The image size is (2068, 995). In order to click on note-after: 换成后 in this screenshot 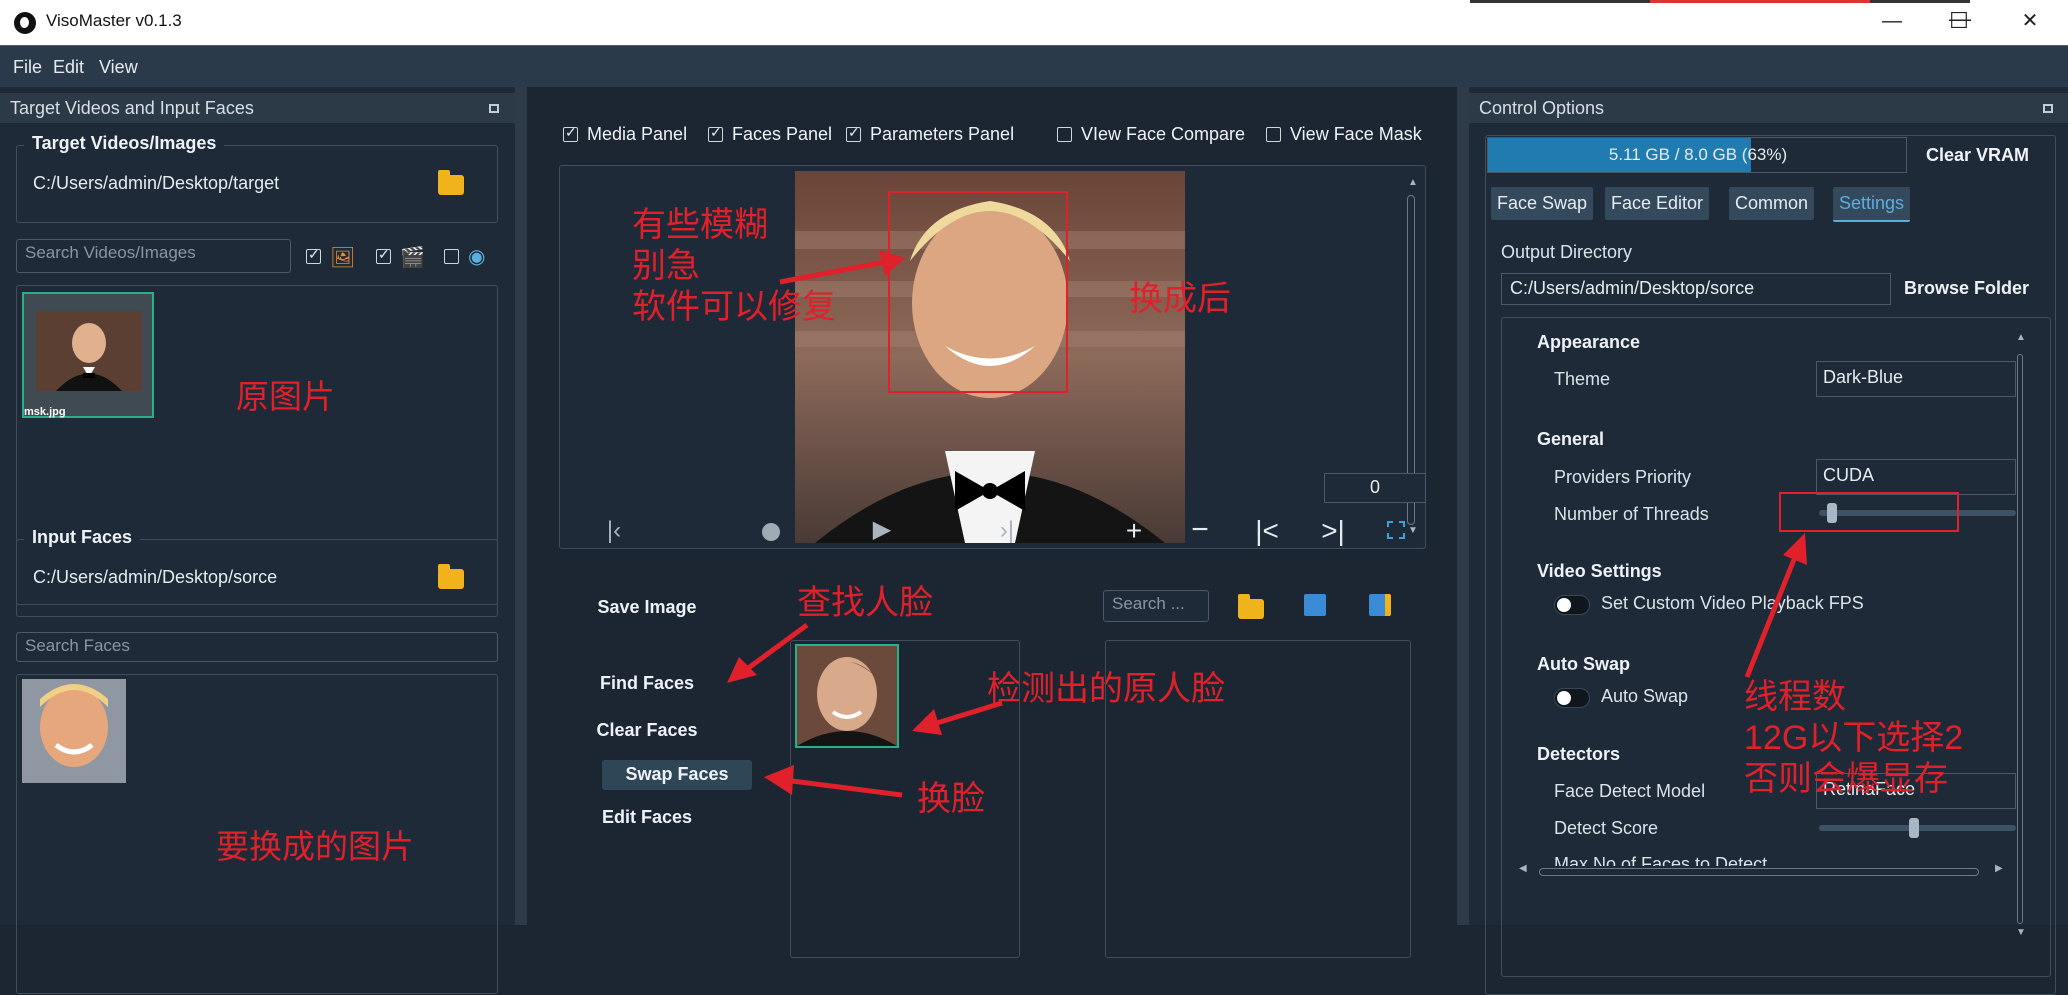, I will do `click(1180, 299)`.